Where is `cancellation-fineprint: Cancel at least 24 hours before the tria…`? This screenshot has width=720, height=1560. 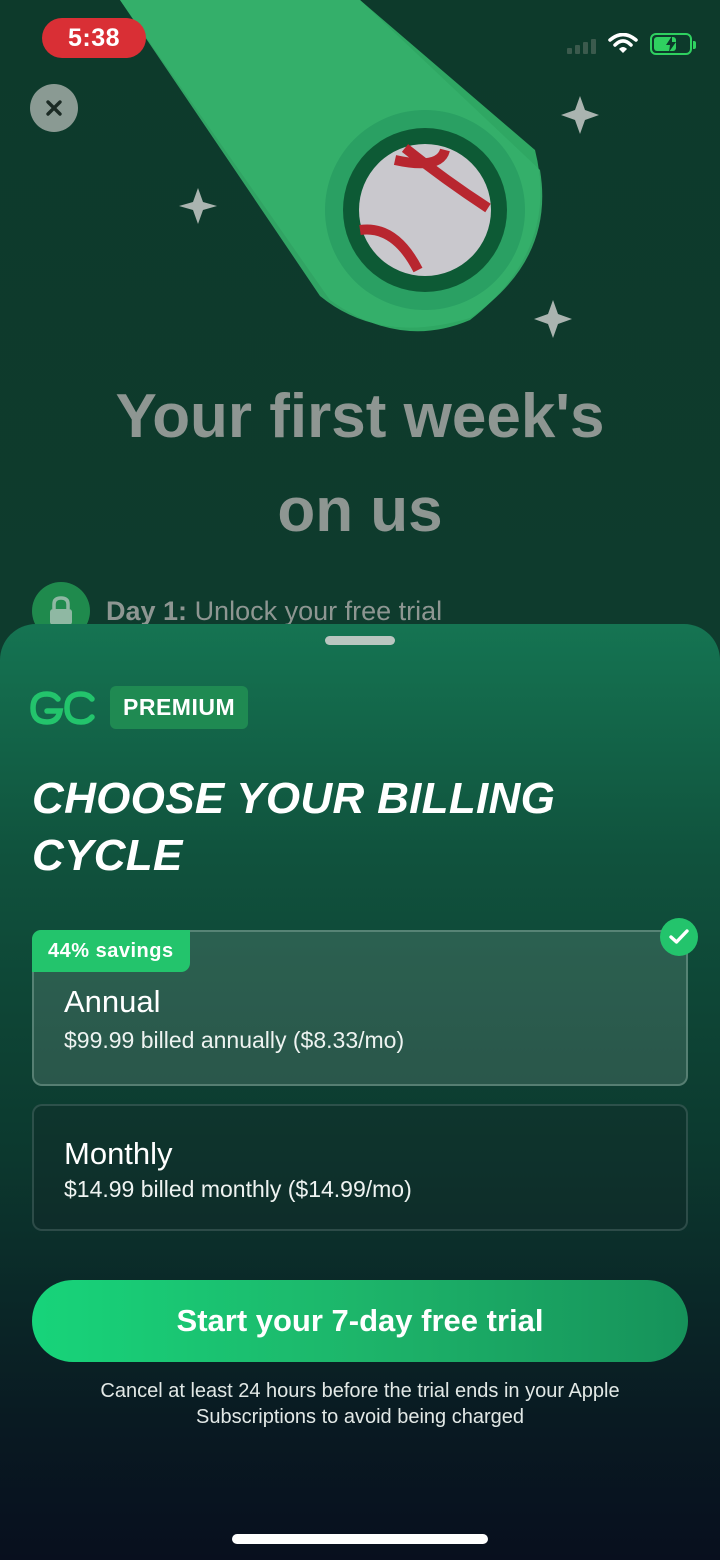 cancellation-fineprint: Cancel at least 24 hours before the tria… is located at coordinates (360, 1404).